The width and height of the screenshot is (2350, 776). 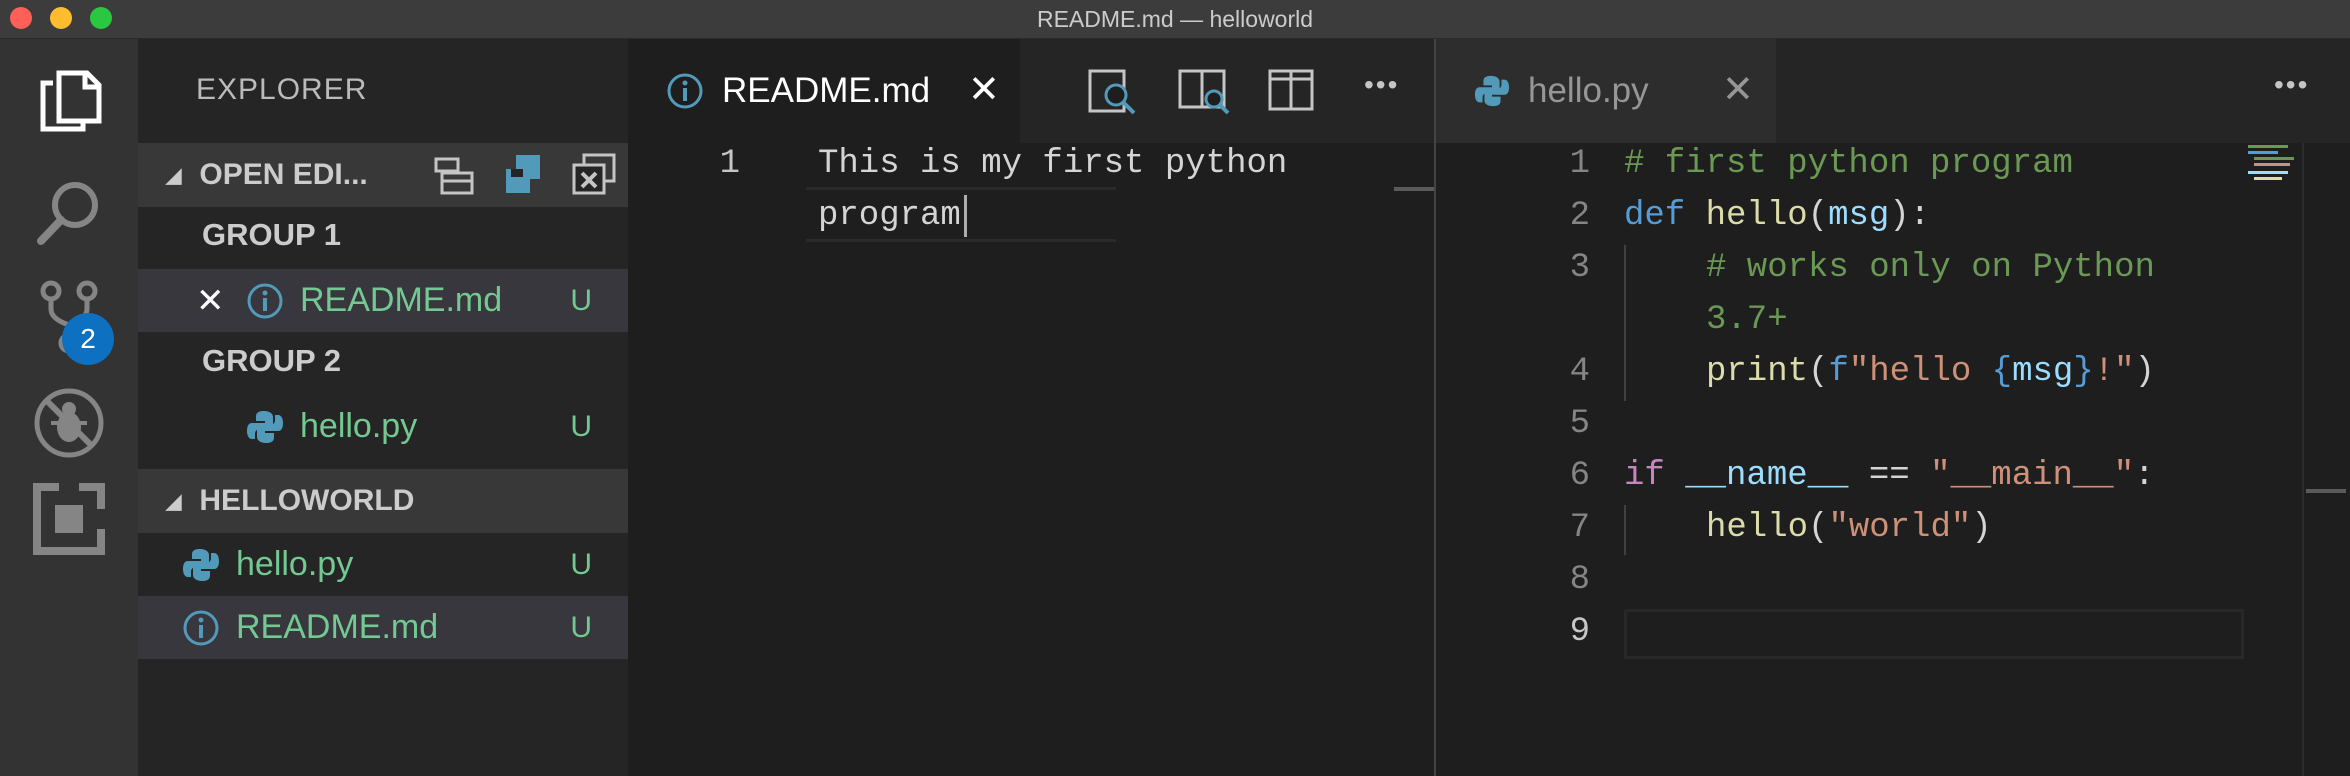 I want to click on save-all-icon, so click(x=524, y=175).